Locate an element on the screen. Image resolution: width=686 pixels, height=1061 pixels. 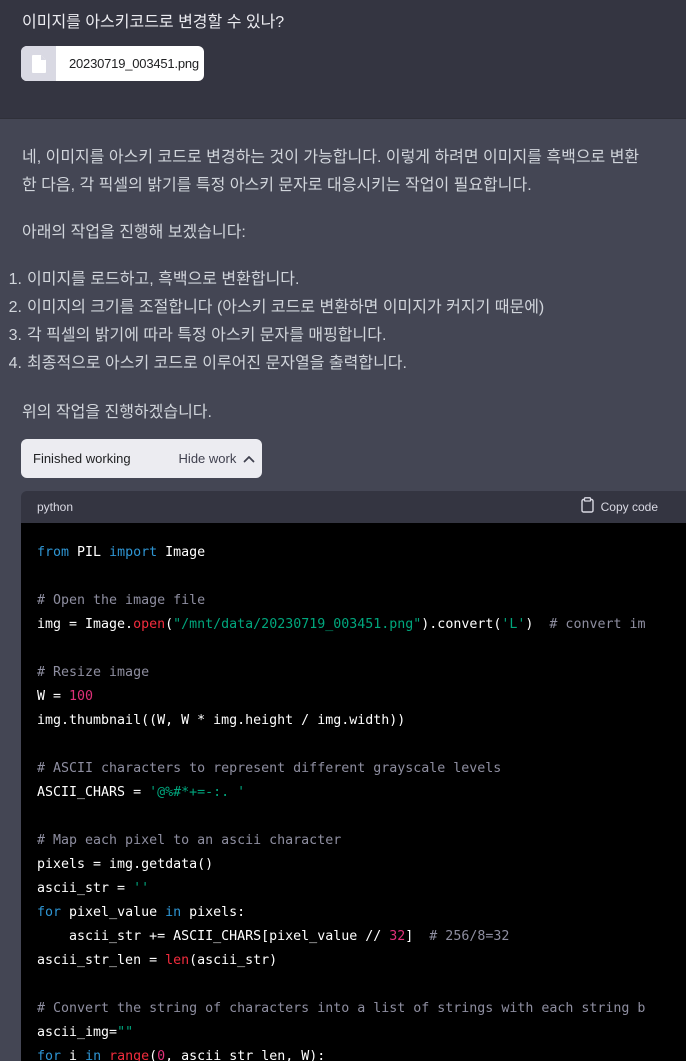
code-line: for i in range(0, ascii_str_len, W): is located at coordinates (181, 1055).